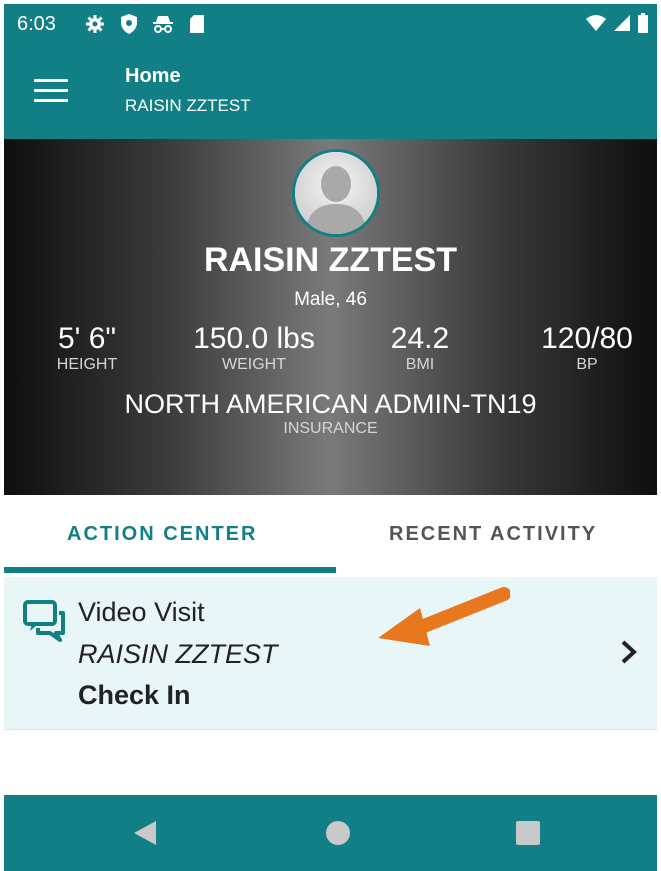  What do you see at coordinates (141, 612) in the screenshot?
I see `visit-type: Video Visit` at bounding box center [141, 612].